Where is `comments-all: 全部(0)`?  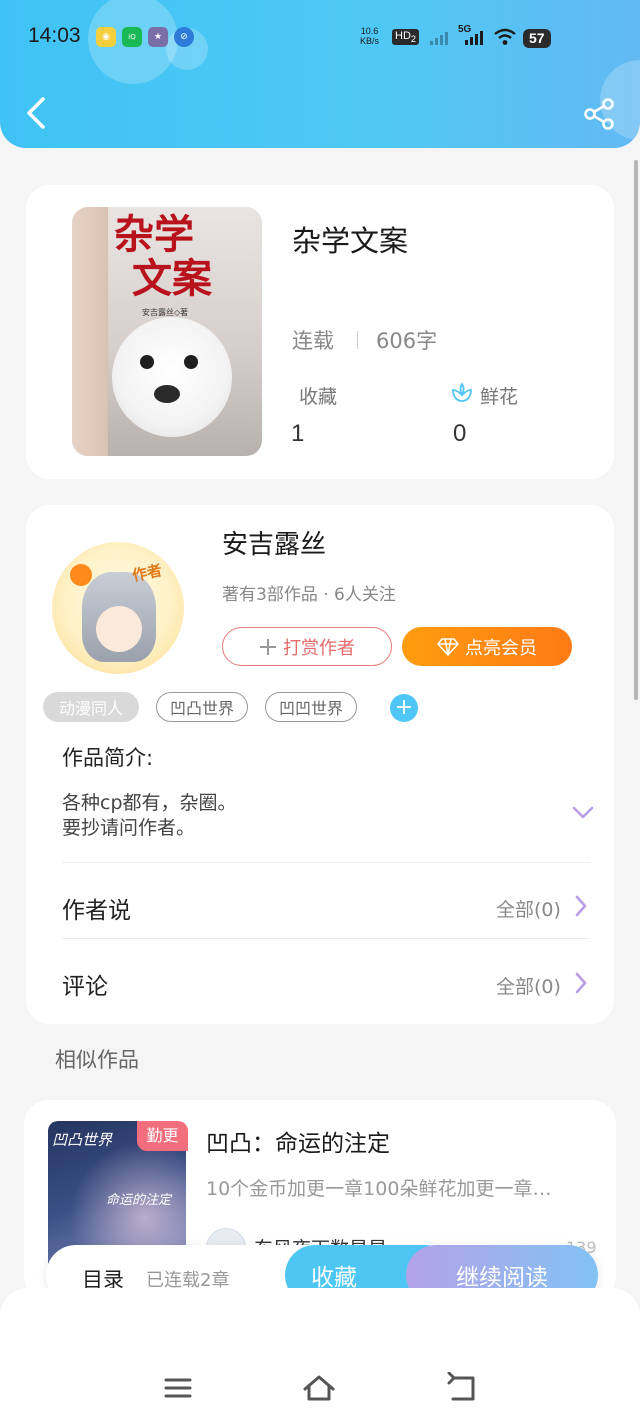 comments-all: 全部(0) is located at coordinates (528, 985).